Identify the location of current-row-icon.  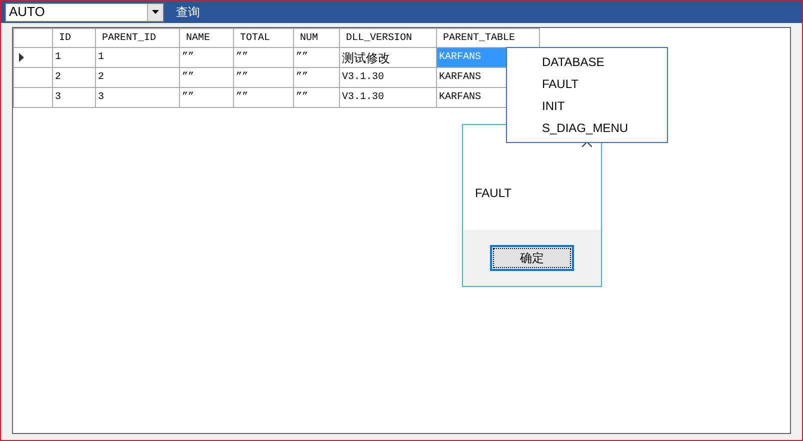
(21, 57).